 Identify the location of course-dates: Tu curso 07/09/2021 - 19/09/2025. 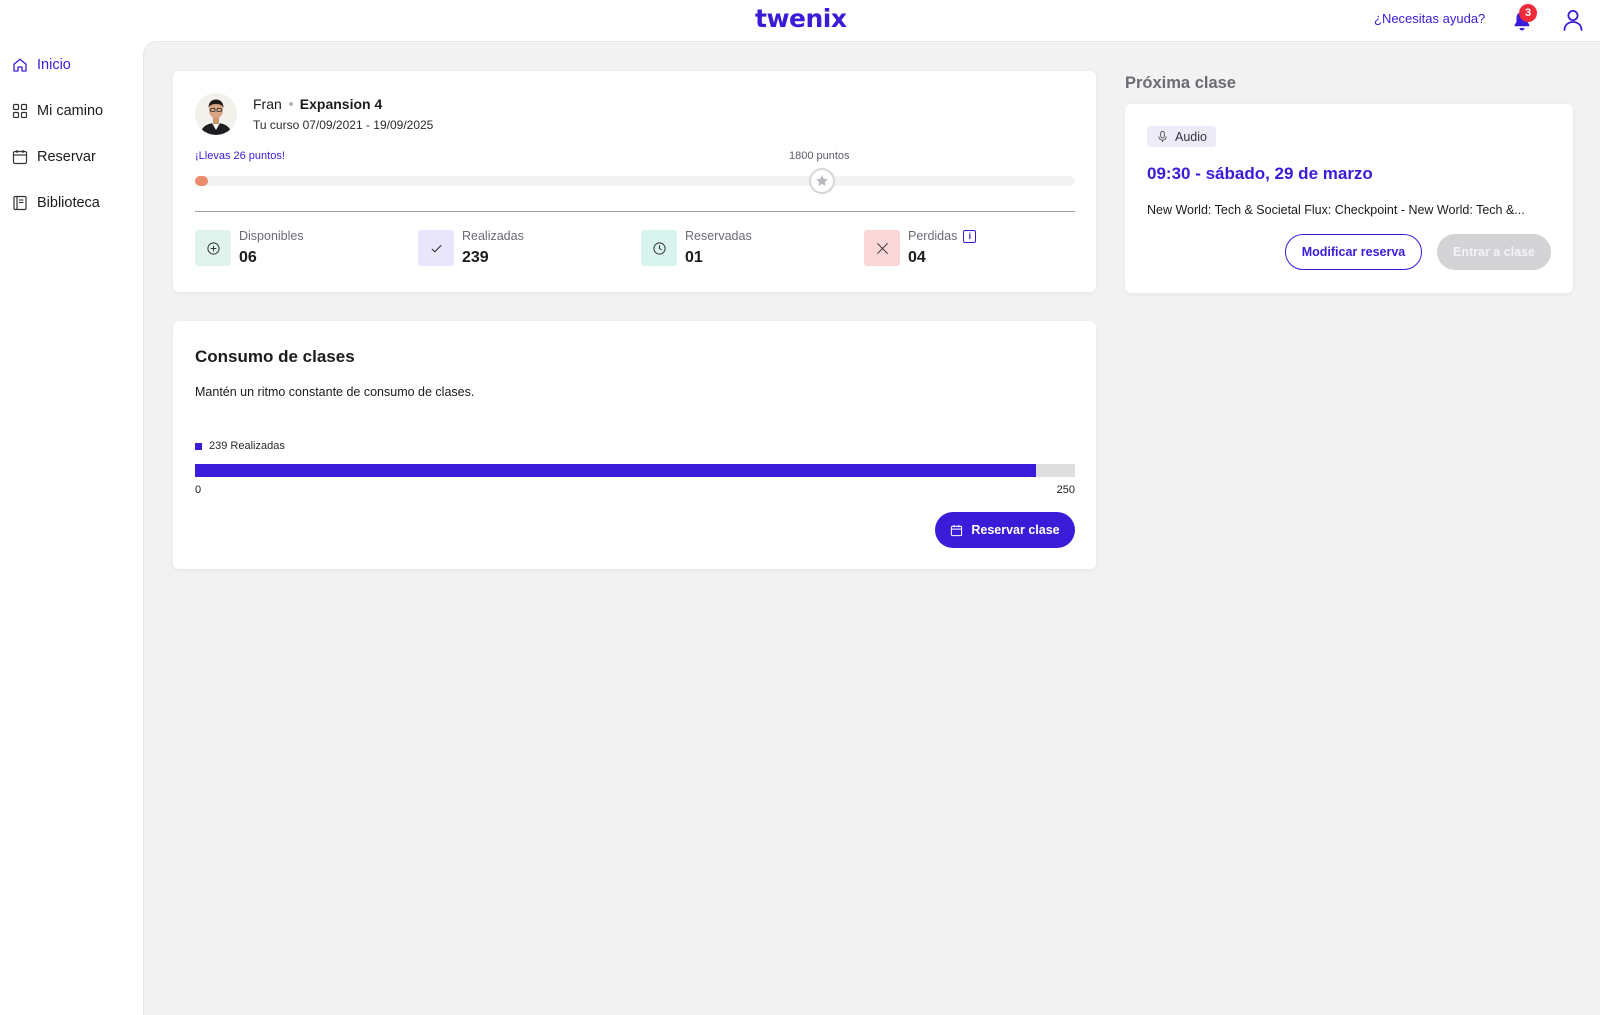
(343, 125).